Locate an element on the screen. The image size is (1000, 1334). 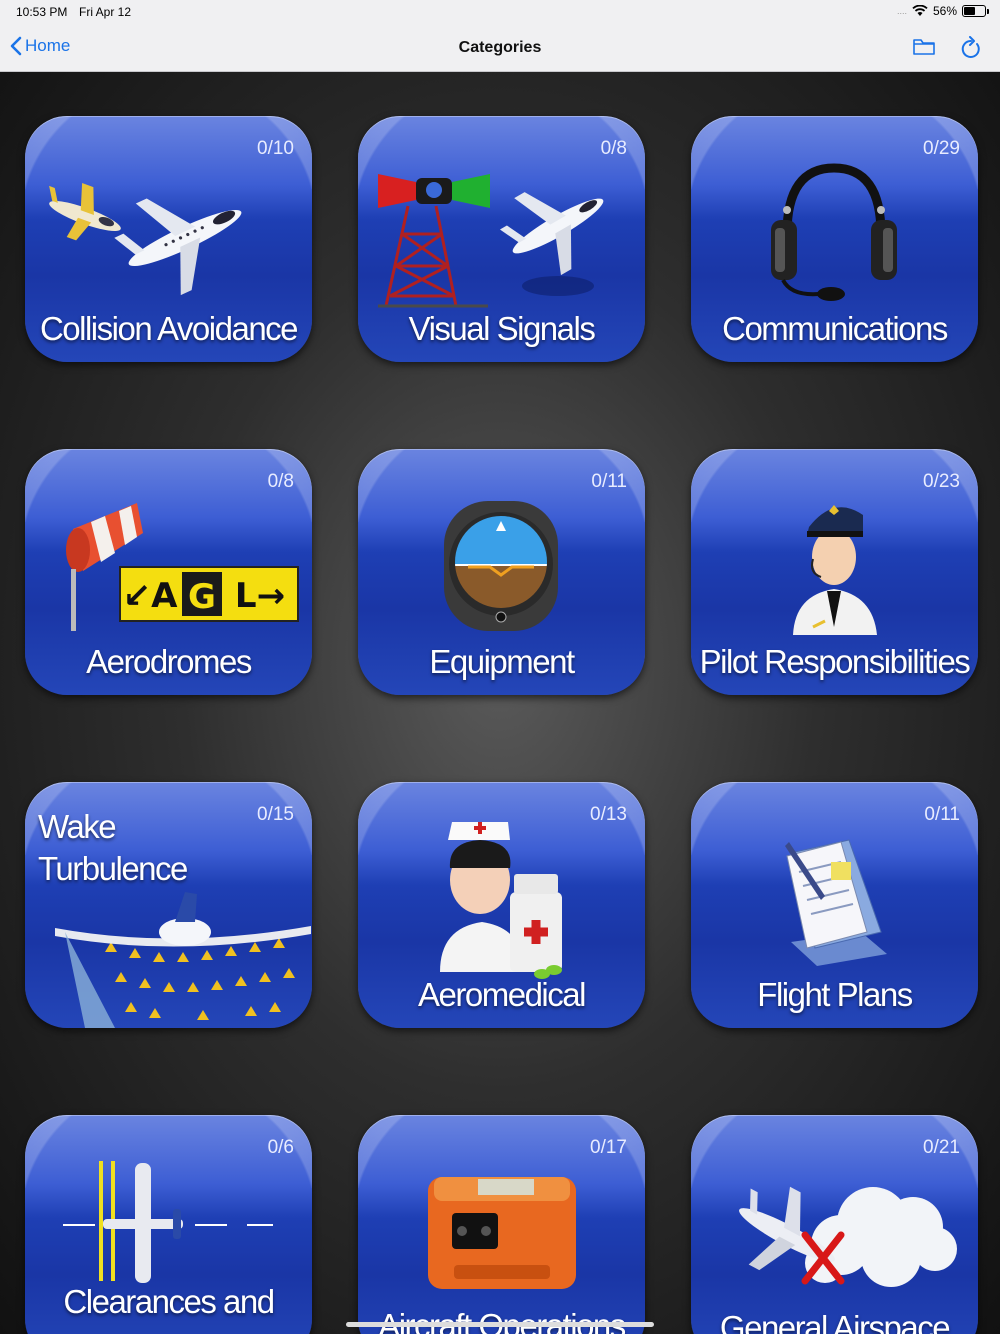
folder-icon is located at coordinates (924, 47).